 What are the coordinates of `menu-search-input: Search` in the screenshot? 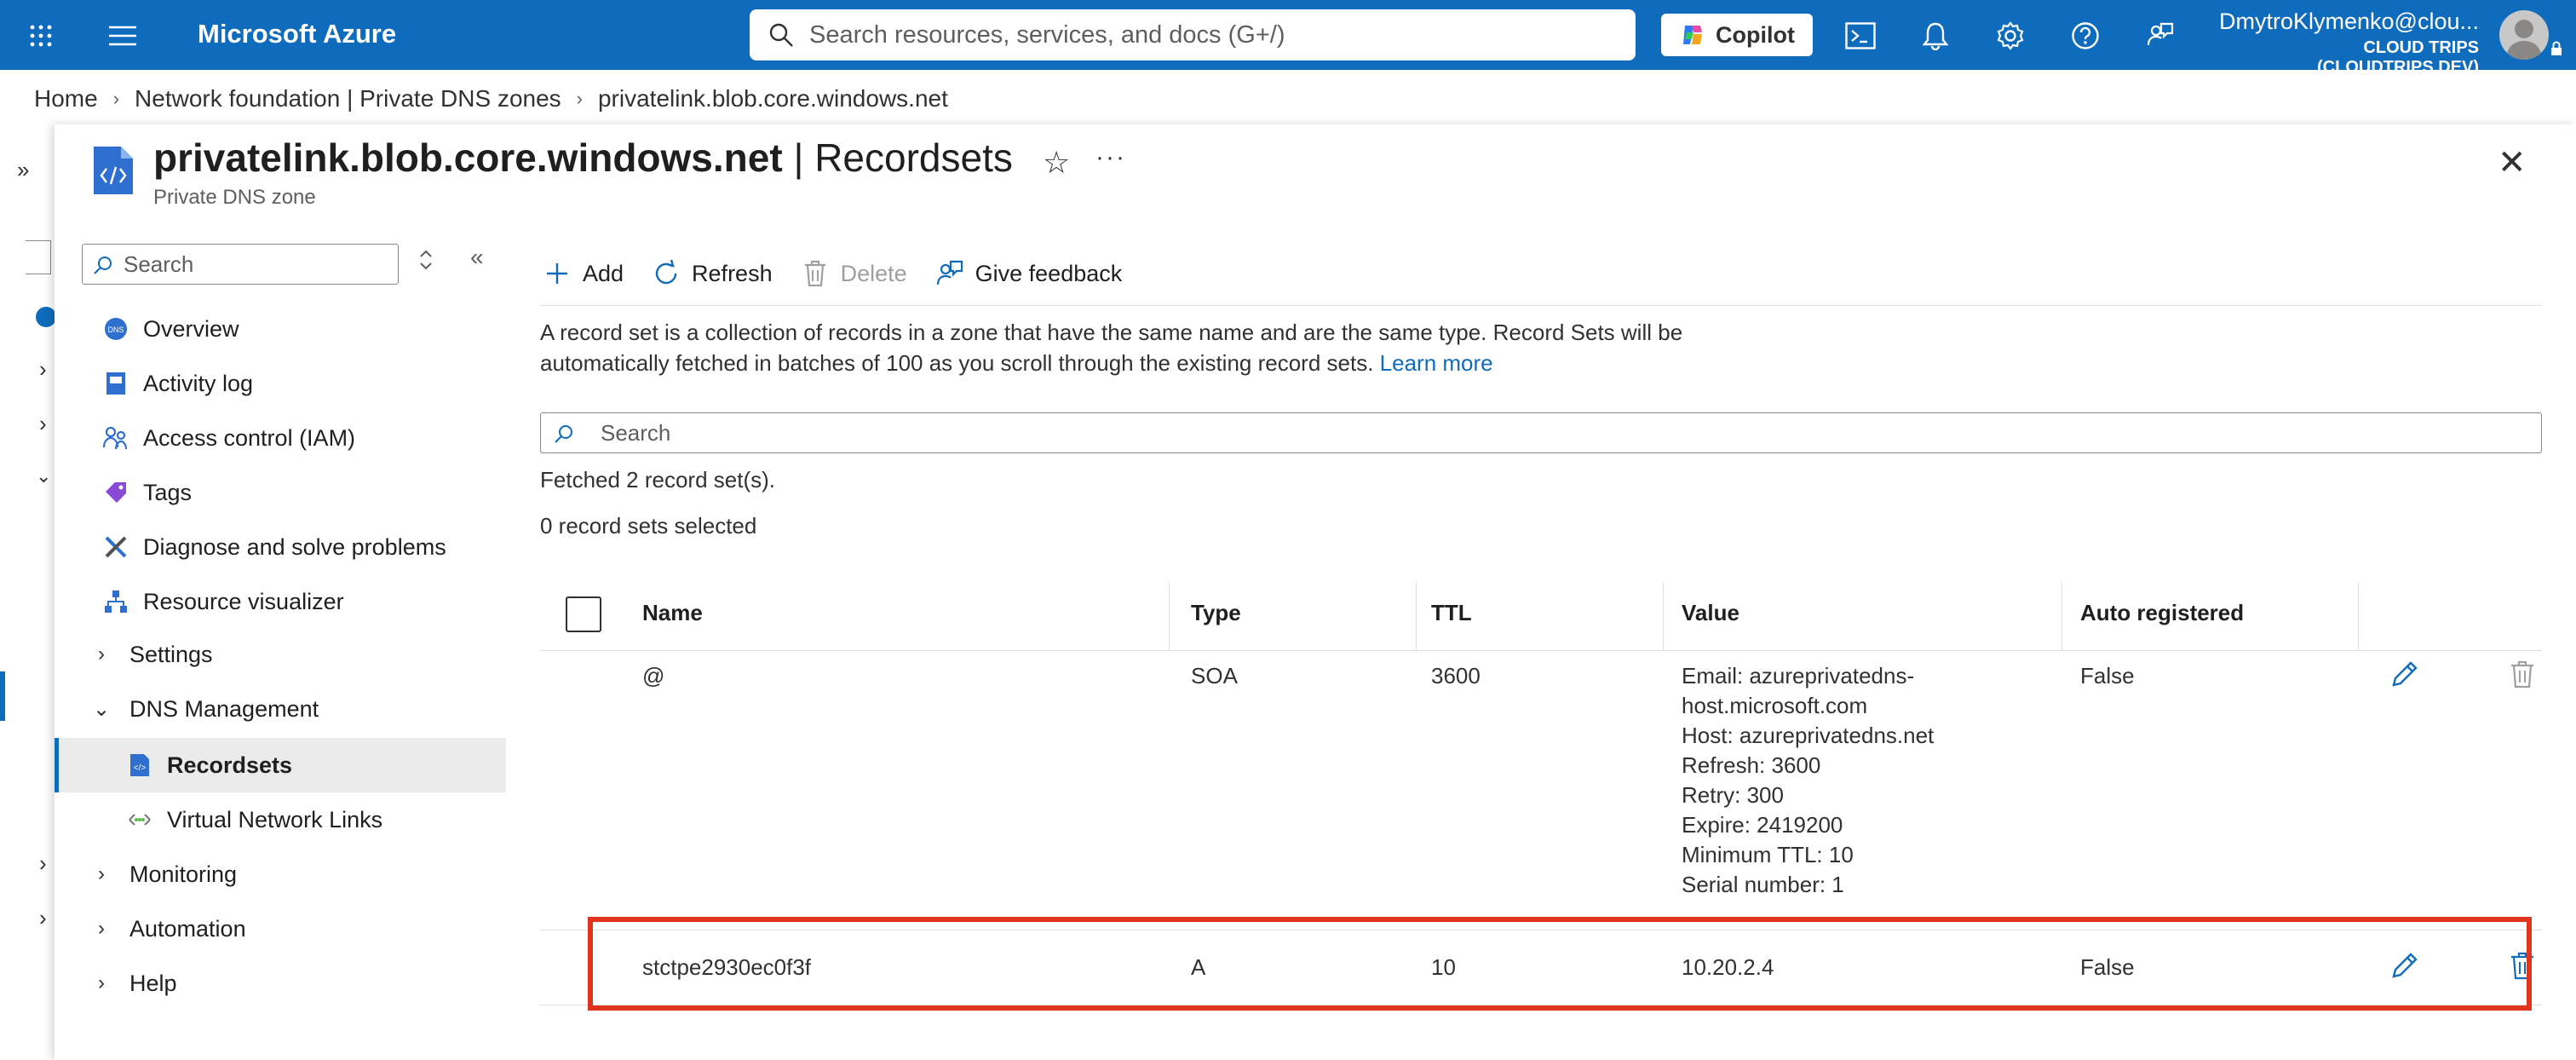 It's located at (240, 264).